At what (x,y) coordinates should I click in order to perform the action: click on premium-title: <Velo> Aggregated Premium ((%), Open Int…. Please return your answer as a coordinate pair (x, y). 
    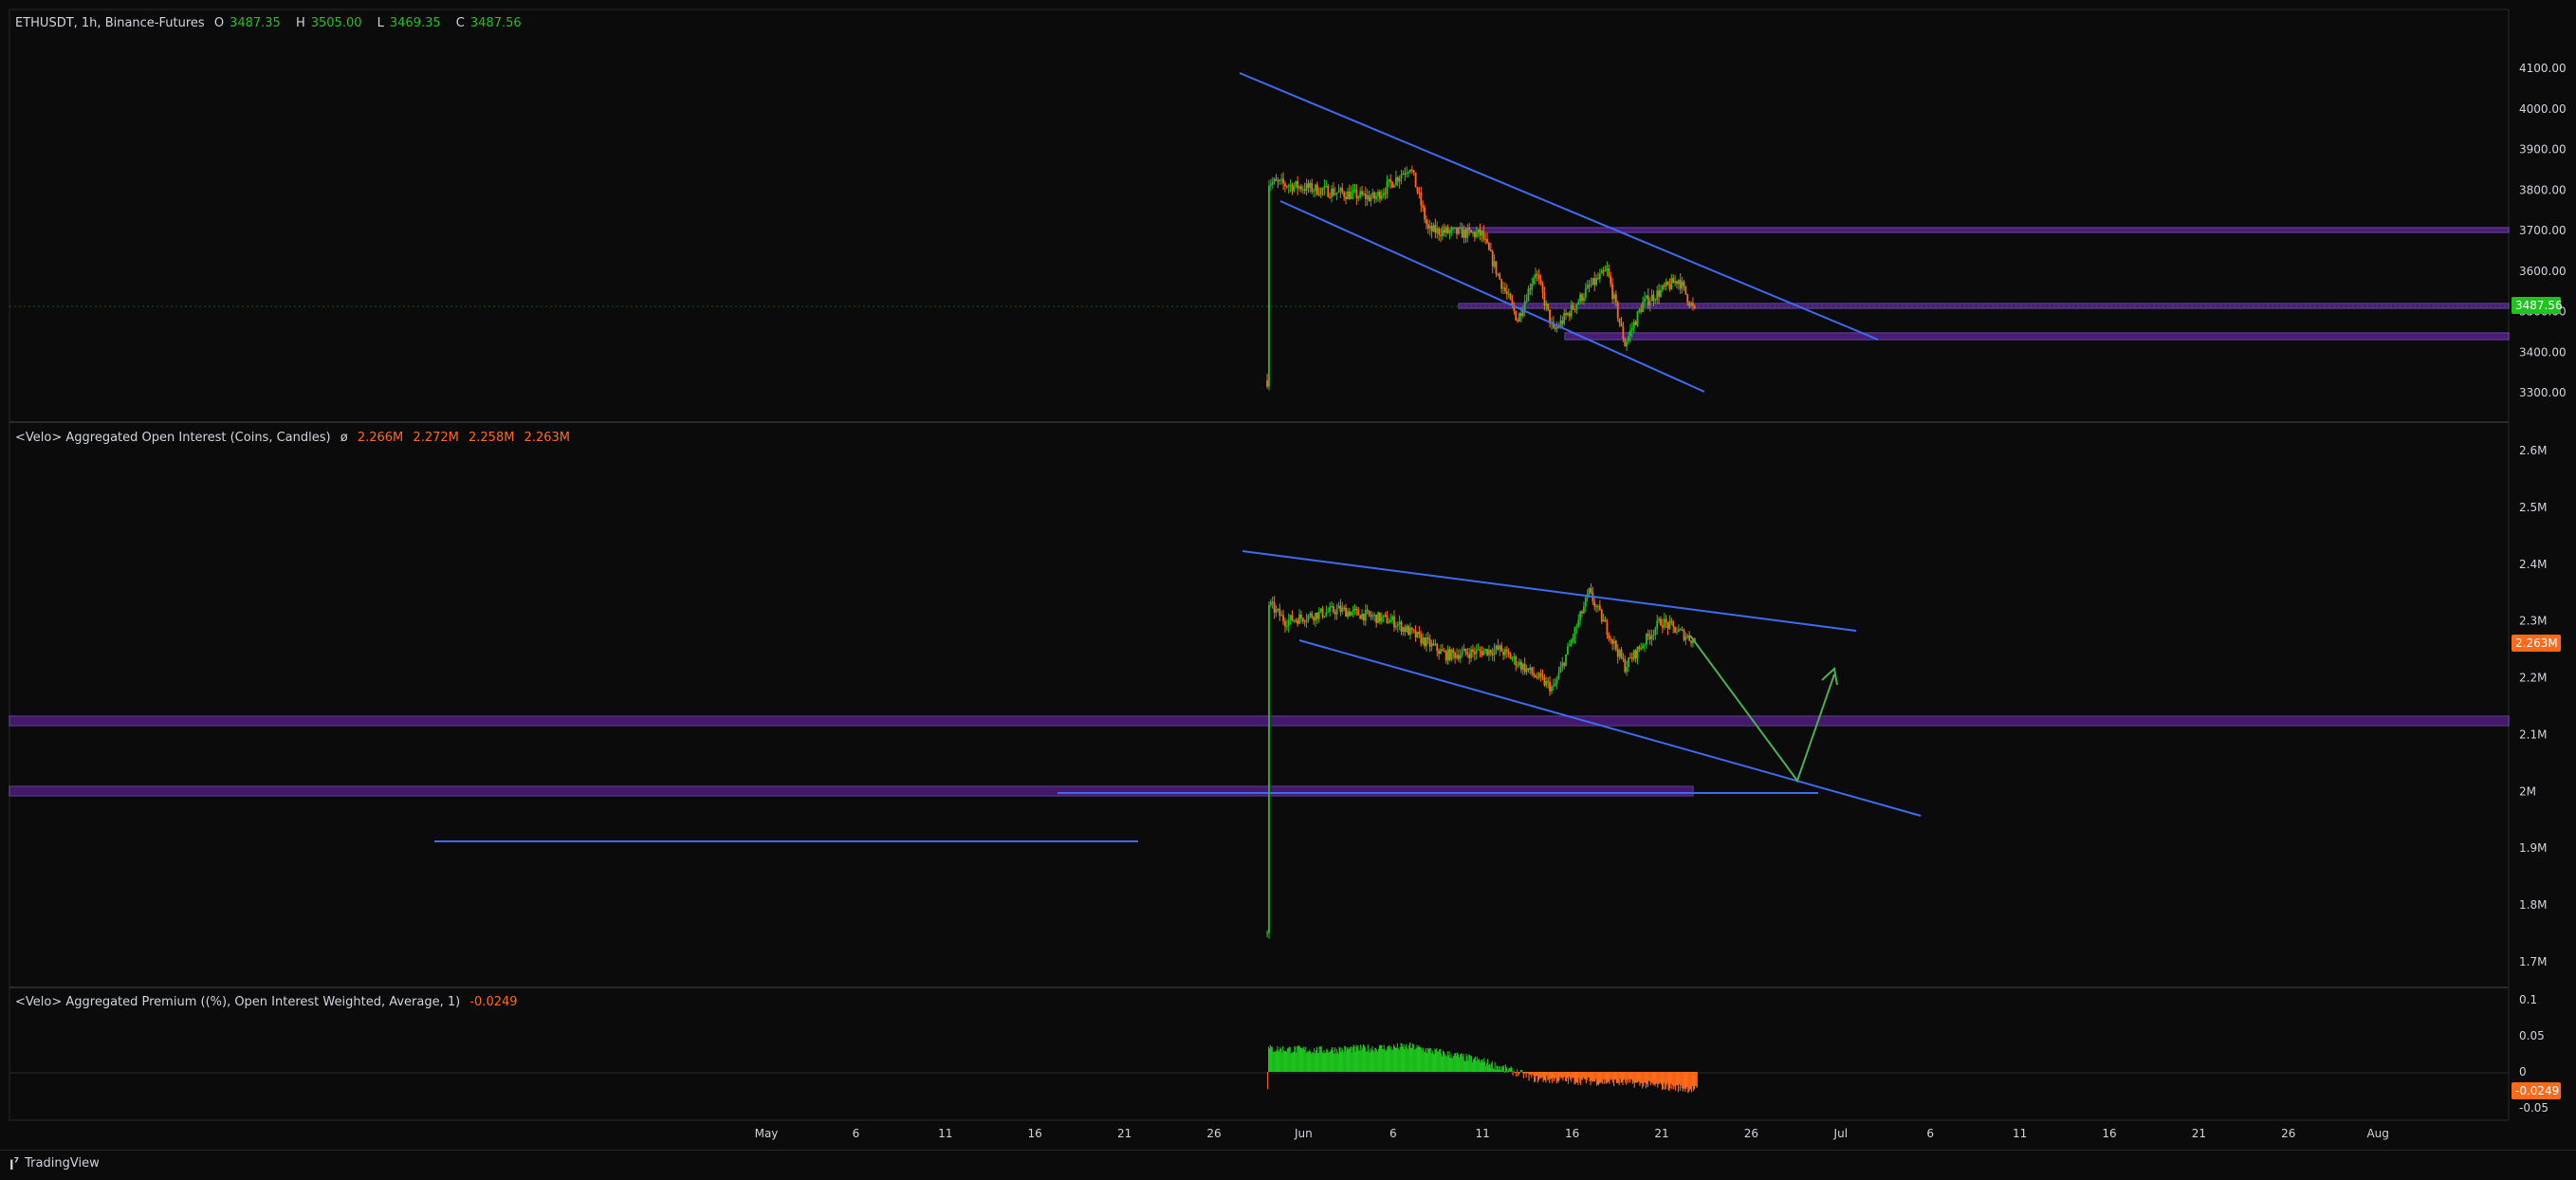
    Looking at the image, I should click on (237, 1002).